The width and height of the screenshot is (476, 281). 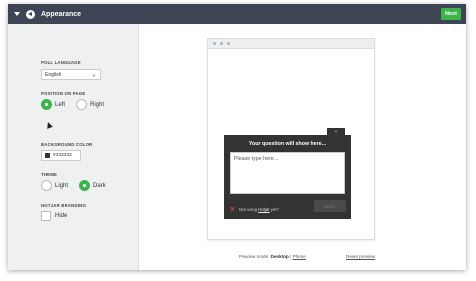 I want to click on theme-dark-label: Dark, so click(x=99, y=186).